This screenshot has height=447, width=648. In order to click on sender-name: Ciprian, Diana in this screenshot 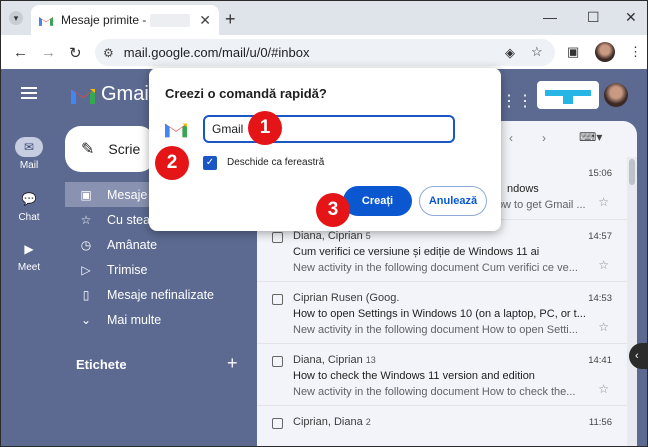, I will do `click(328, 422)`.